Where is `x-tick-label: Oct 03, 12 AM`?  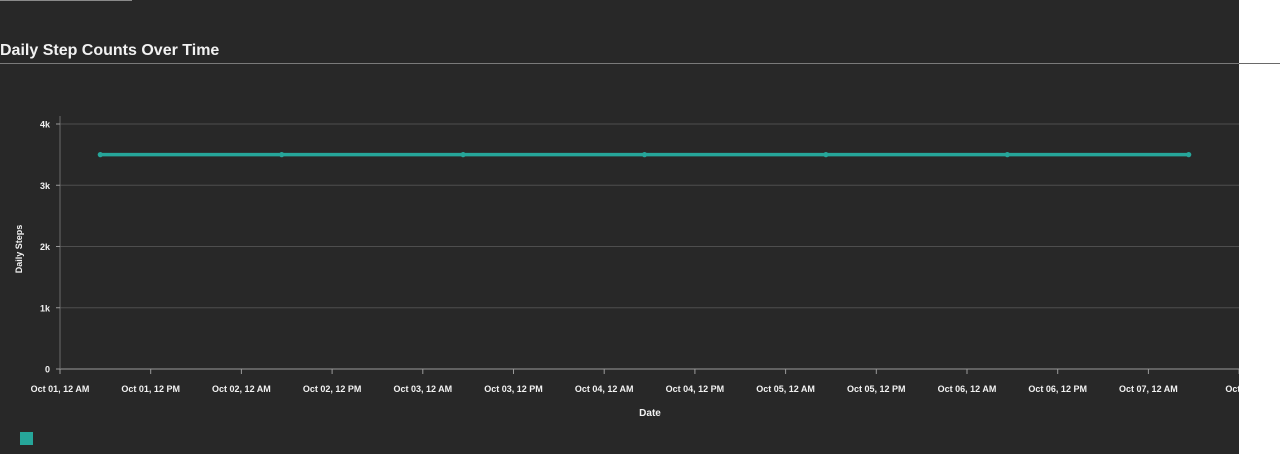 x-tick-label: Oct 03, 12 AM is located at coordinates (422, 389).